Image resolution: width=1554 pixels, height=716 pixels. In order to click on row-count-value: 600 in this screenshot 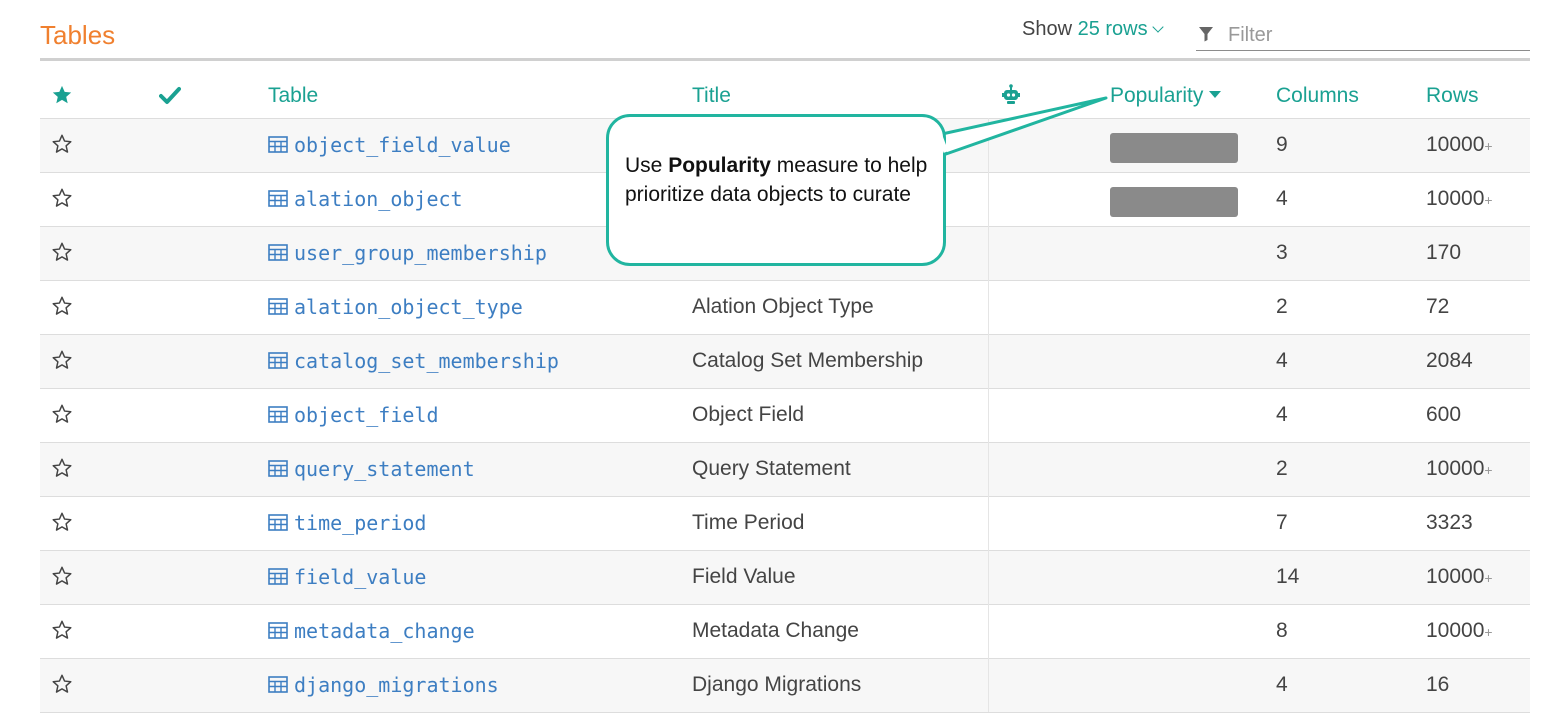, I will do `click(1444, 414)`.